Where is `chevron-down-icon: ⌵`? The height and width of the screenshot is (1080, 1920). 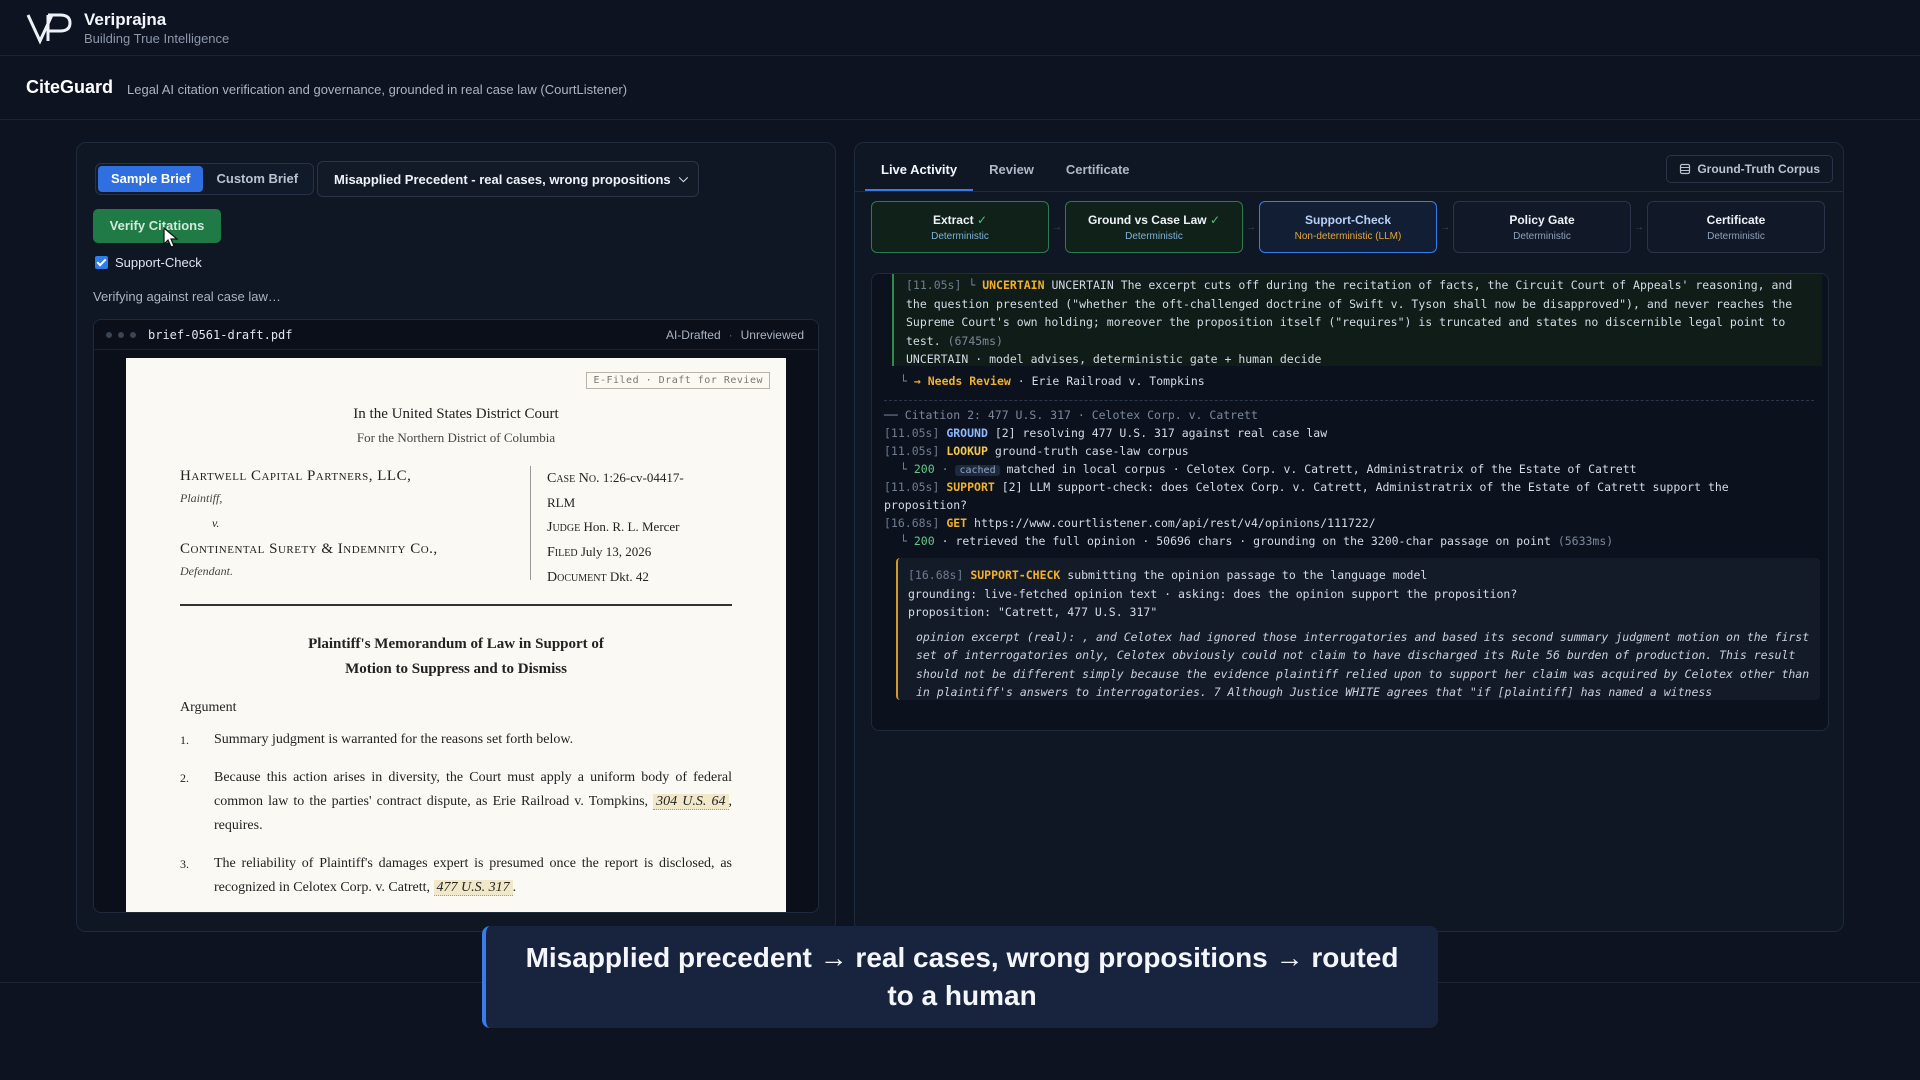
chevron-down-icon: ⌵ is located at coordinates (683, 178).